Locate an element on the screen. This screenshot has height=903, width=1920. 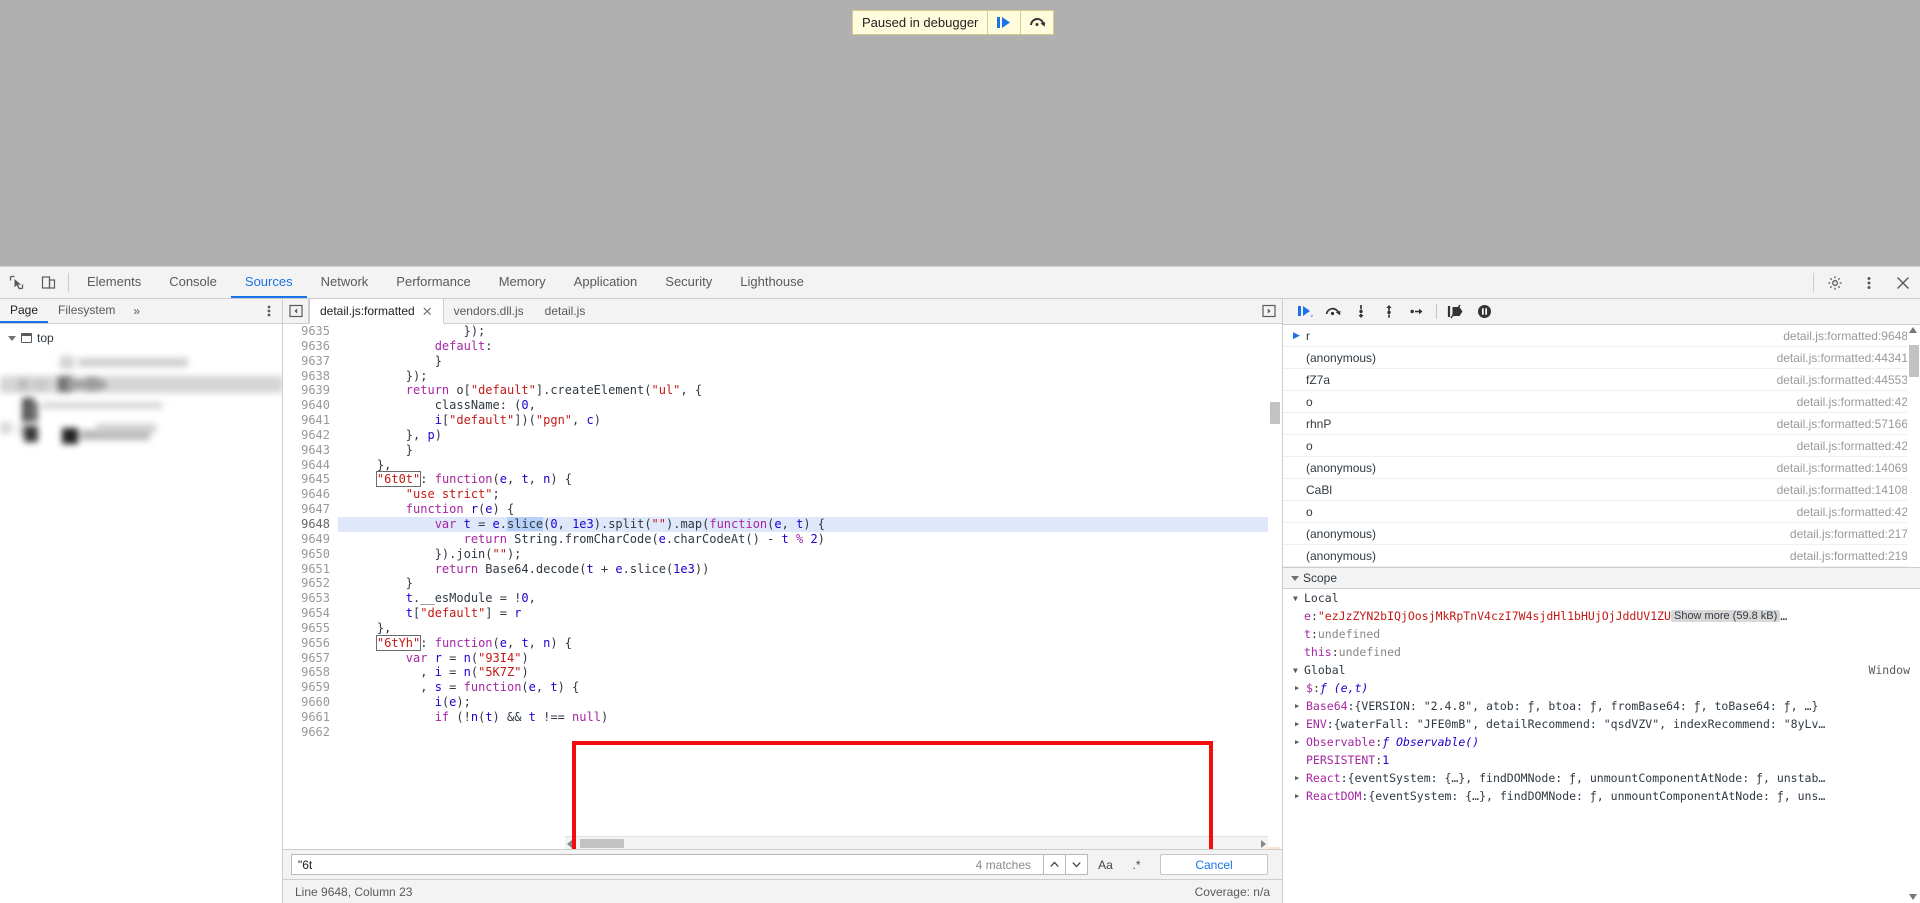
line-number: 9646 is located at coordinates (310, 495).